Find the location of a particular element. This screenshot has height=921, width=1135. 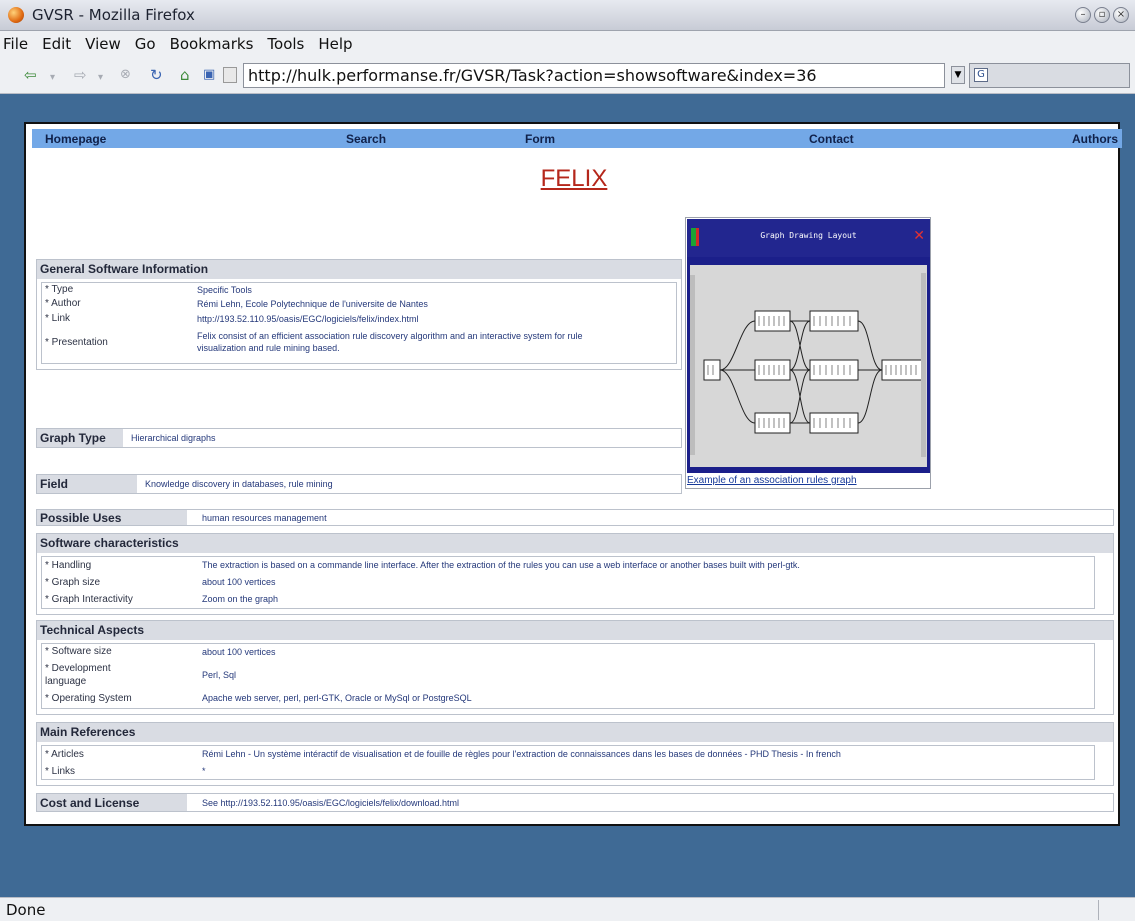

graph-screenshot: Graph Drawing Layout ✕ is located at coordinates (808, 346).